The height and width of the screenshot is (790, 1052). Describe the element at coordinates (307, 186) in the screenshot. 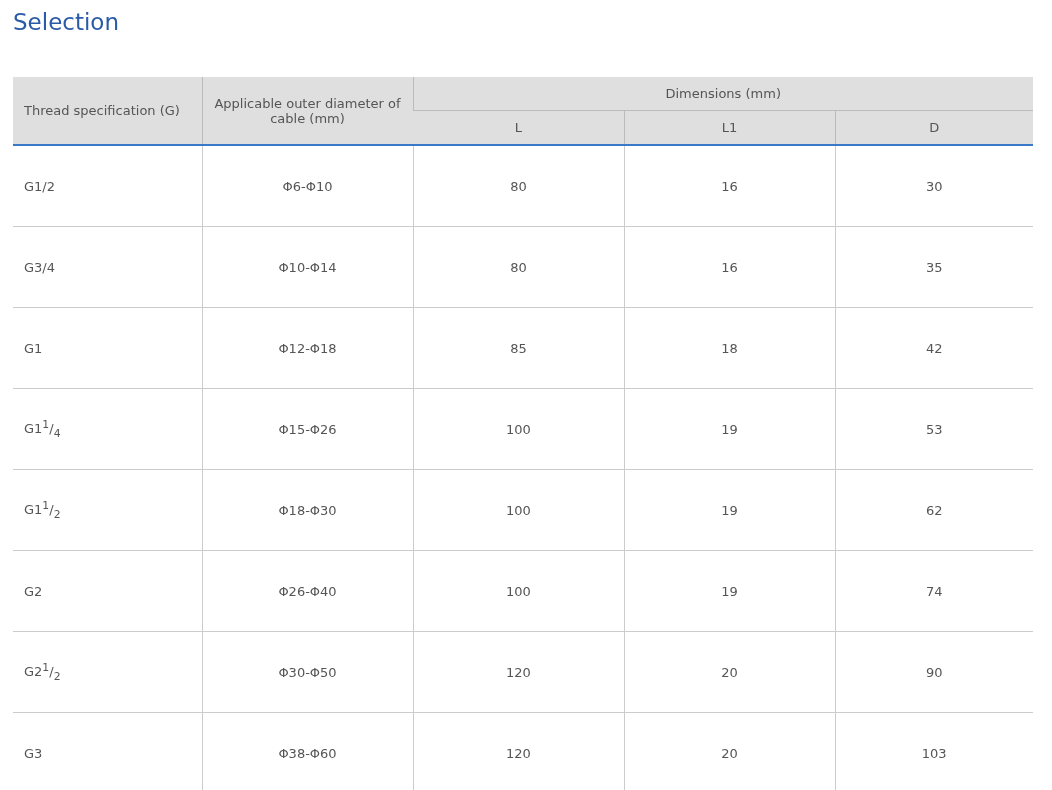

I see `table-cell: Φ6-Φ10` at that location.